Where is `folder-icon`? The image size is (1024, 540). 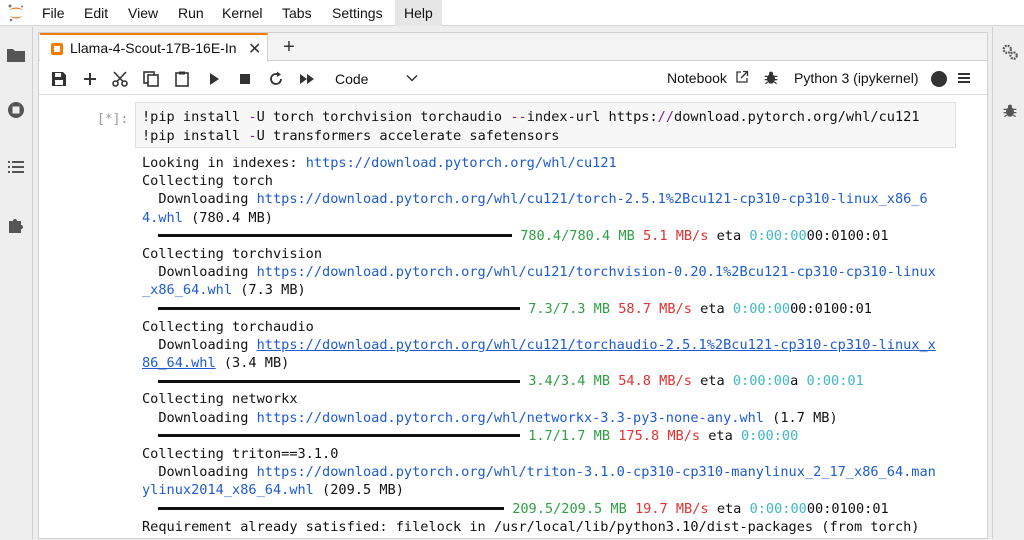 folder-icon is located at coordinates (16, 55).